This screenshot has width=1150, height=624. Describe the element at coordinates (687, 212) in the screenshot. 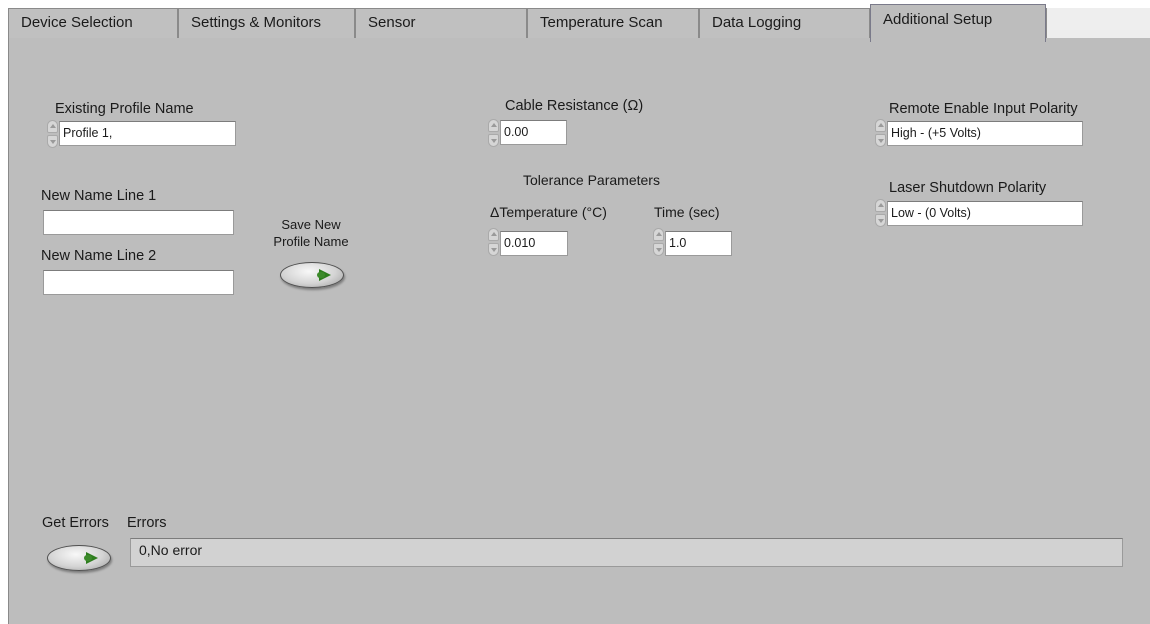

I see `time-sec-label: Time (sec)` at that location.